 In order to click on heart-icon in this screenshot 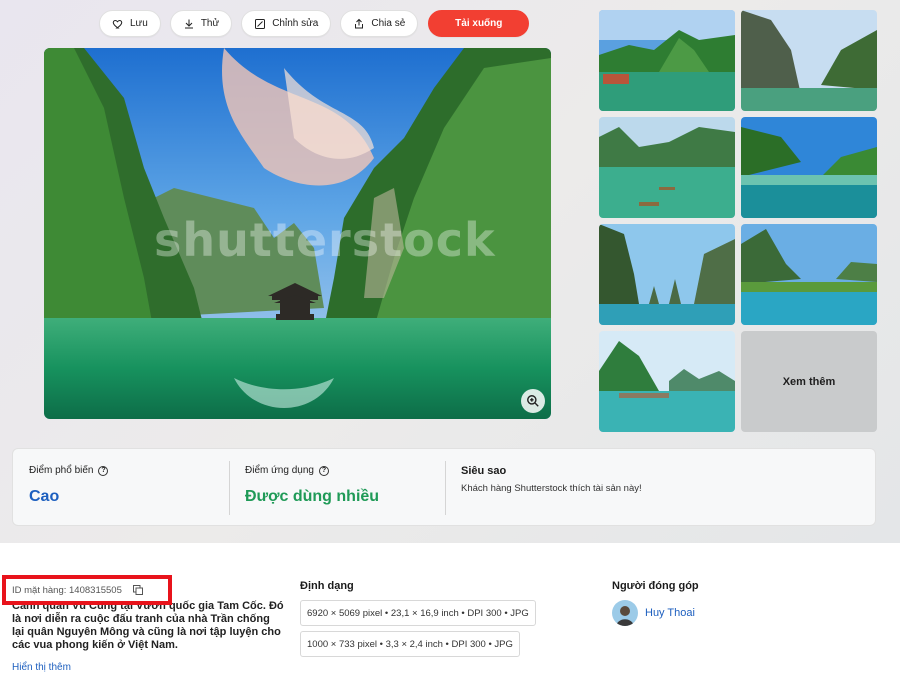, I will do `click(117, 23)`.